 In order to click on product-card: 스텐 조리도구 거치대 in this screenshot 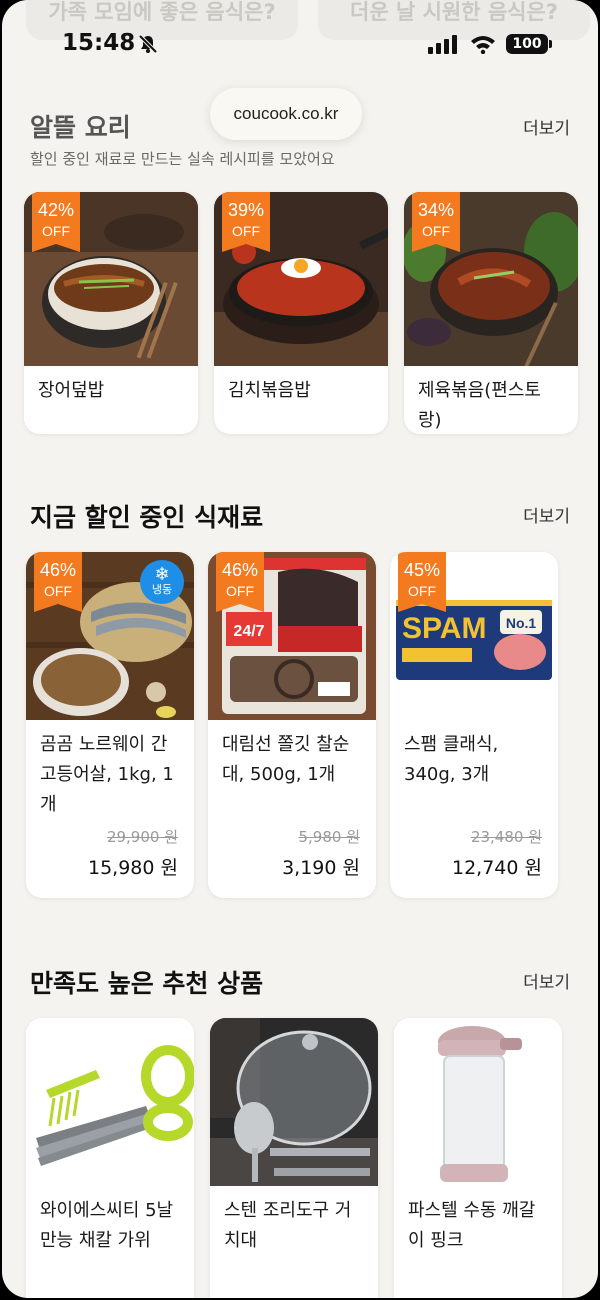, I will do `click(294, 1158)`.